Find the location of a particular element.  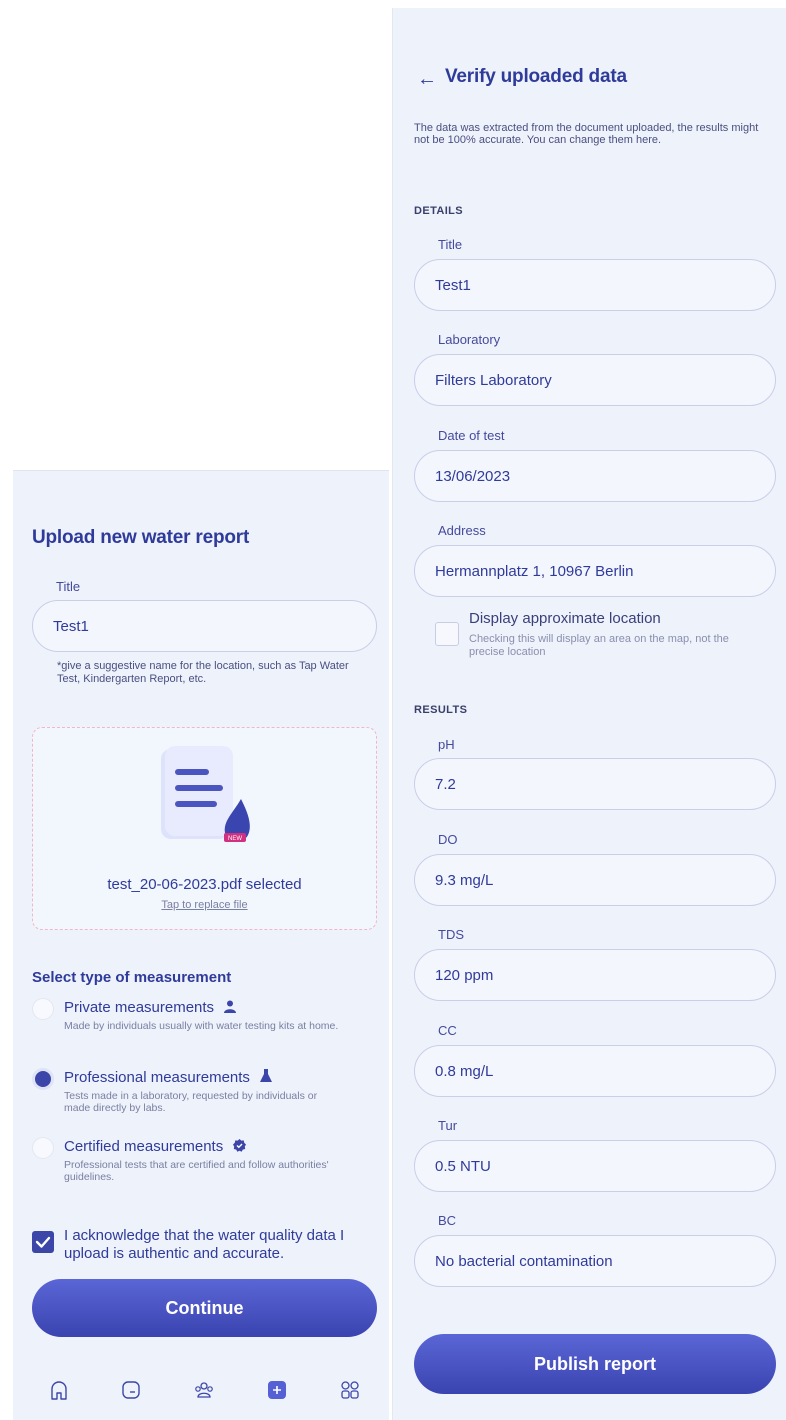

option-title: Certified measurements is located at coordinates (144, 1146).